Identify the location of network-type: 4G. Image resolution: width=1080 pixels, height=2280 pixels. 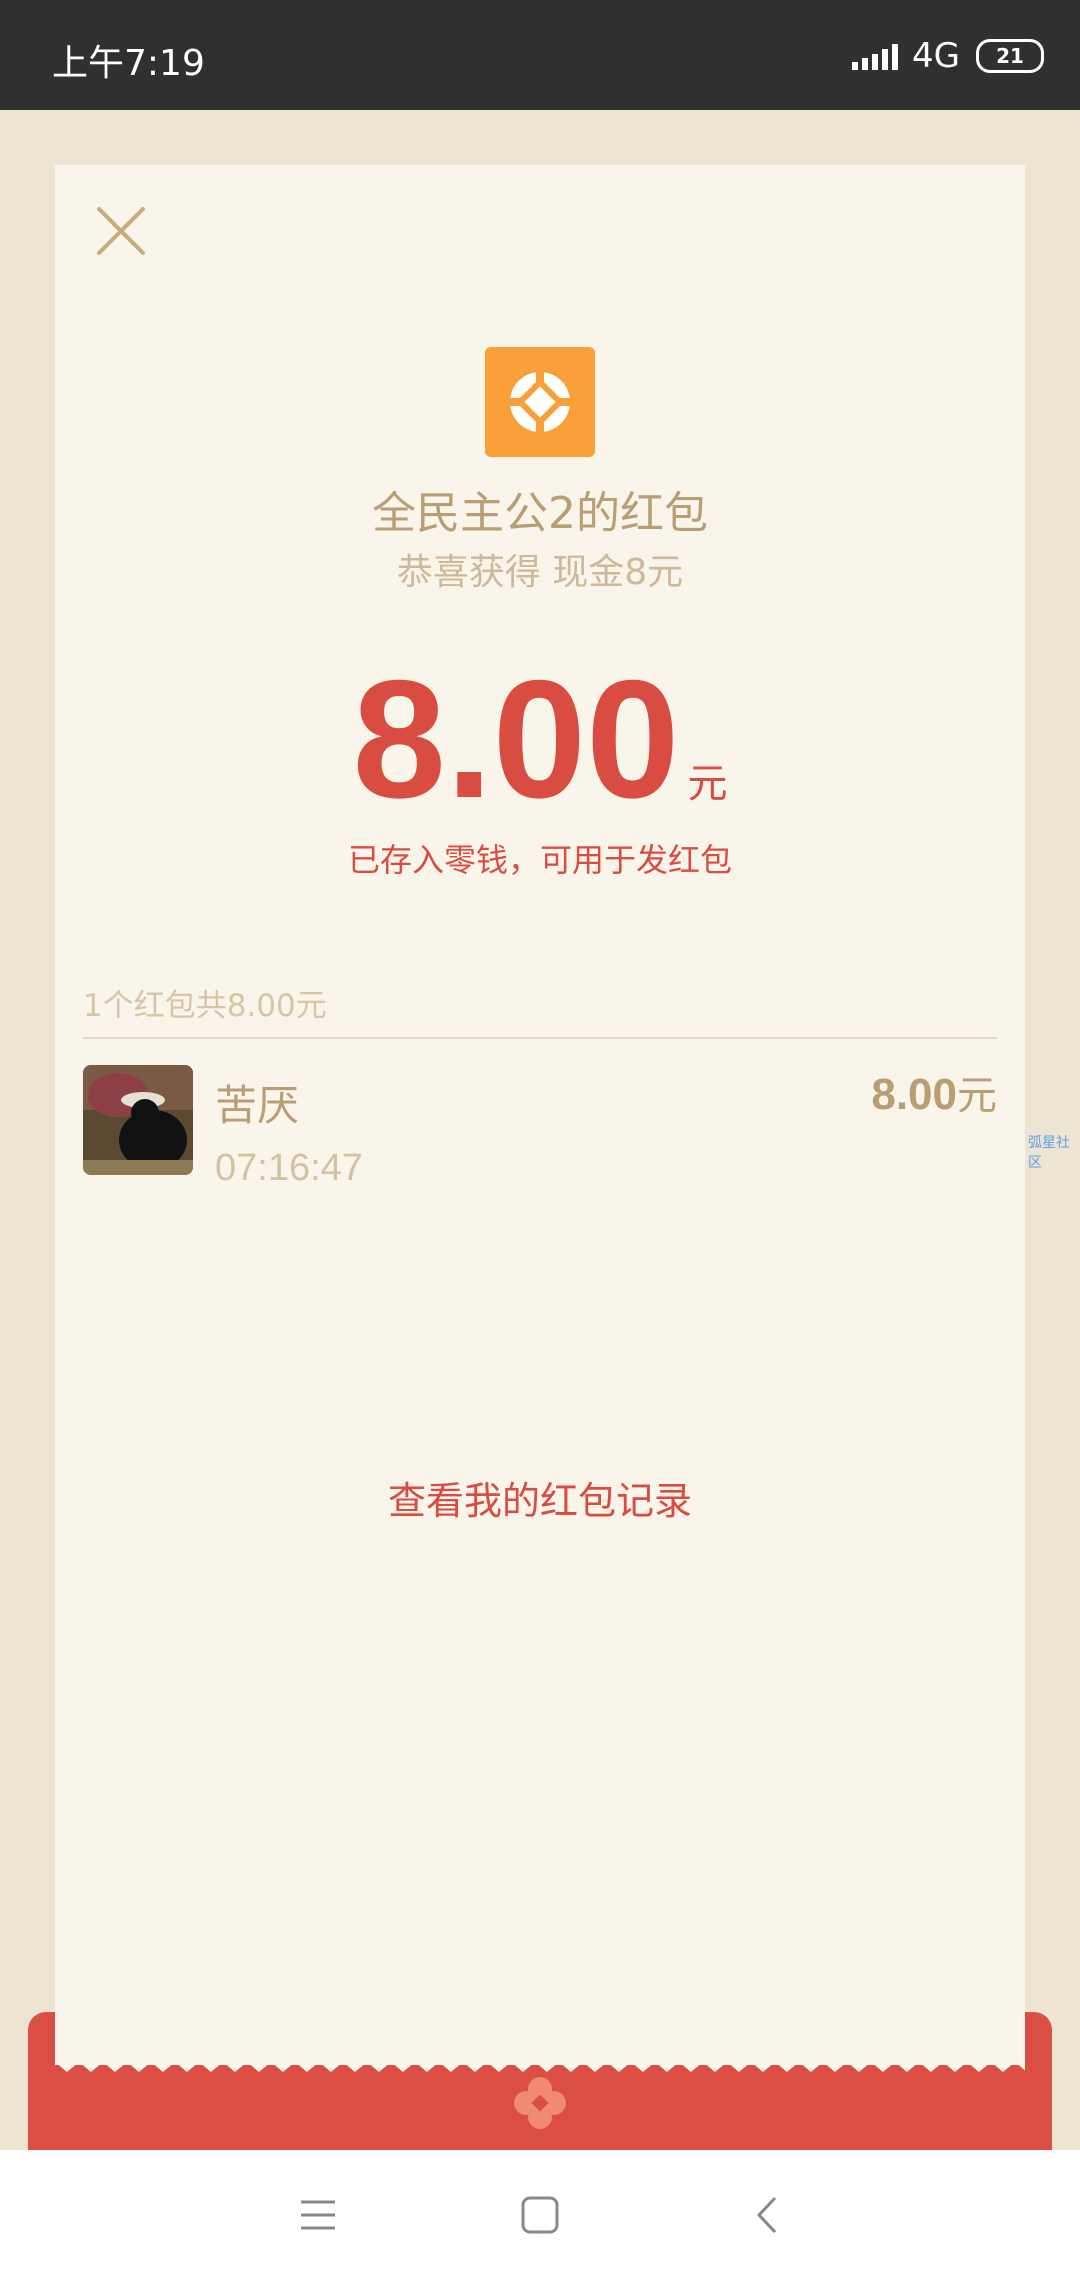
(936, 56).